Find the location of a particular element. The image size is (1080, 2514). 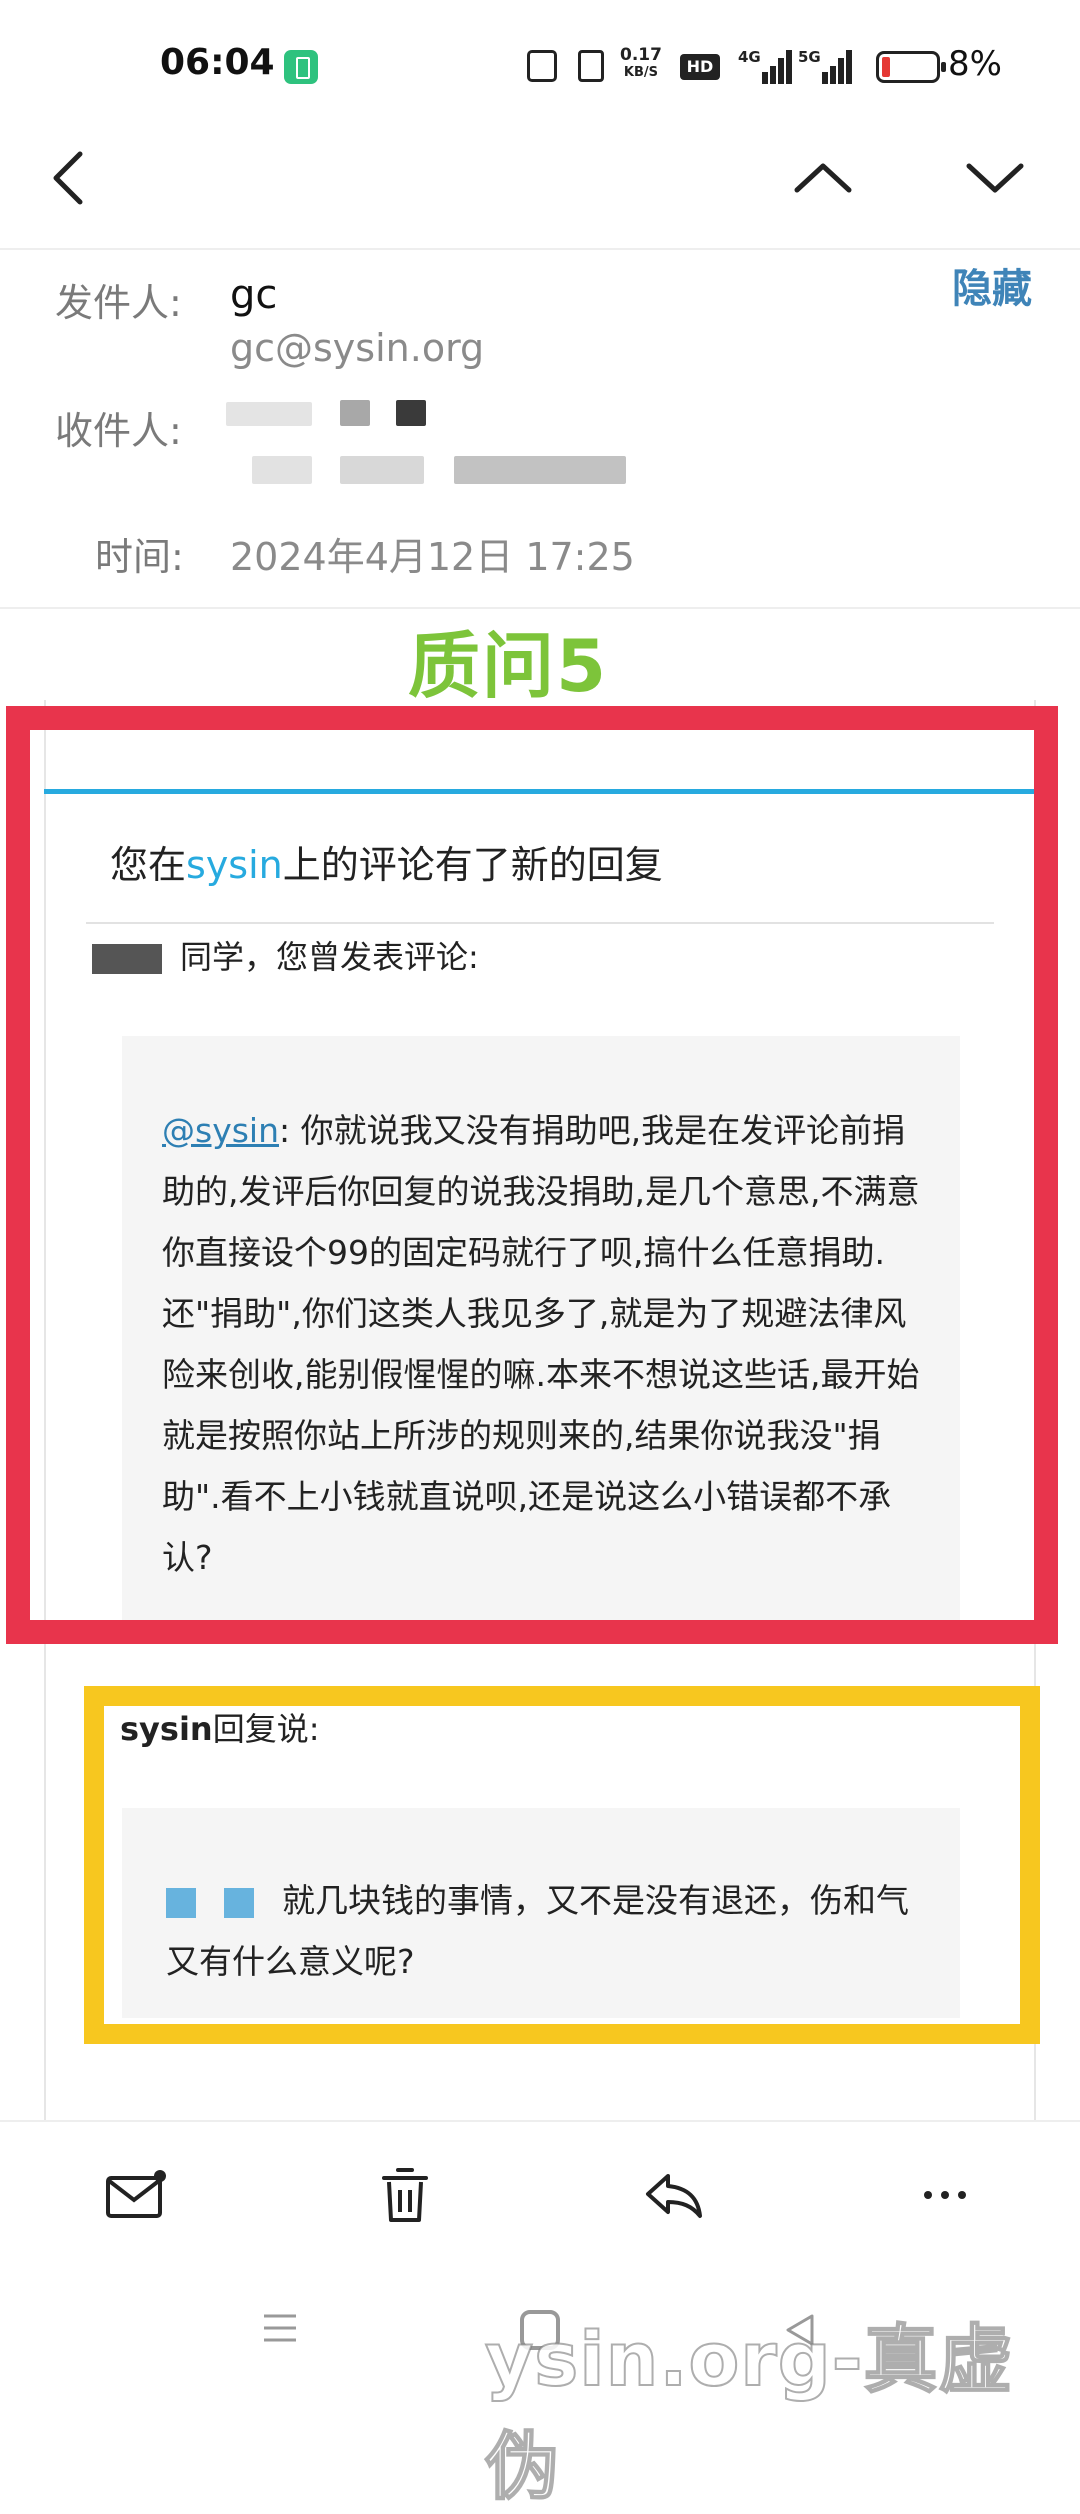

previous-mail-button is located at coordinates (823, 178).